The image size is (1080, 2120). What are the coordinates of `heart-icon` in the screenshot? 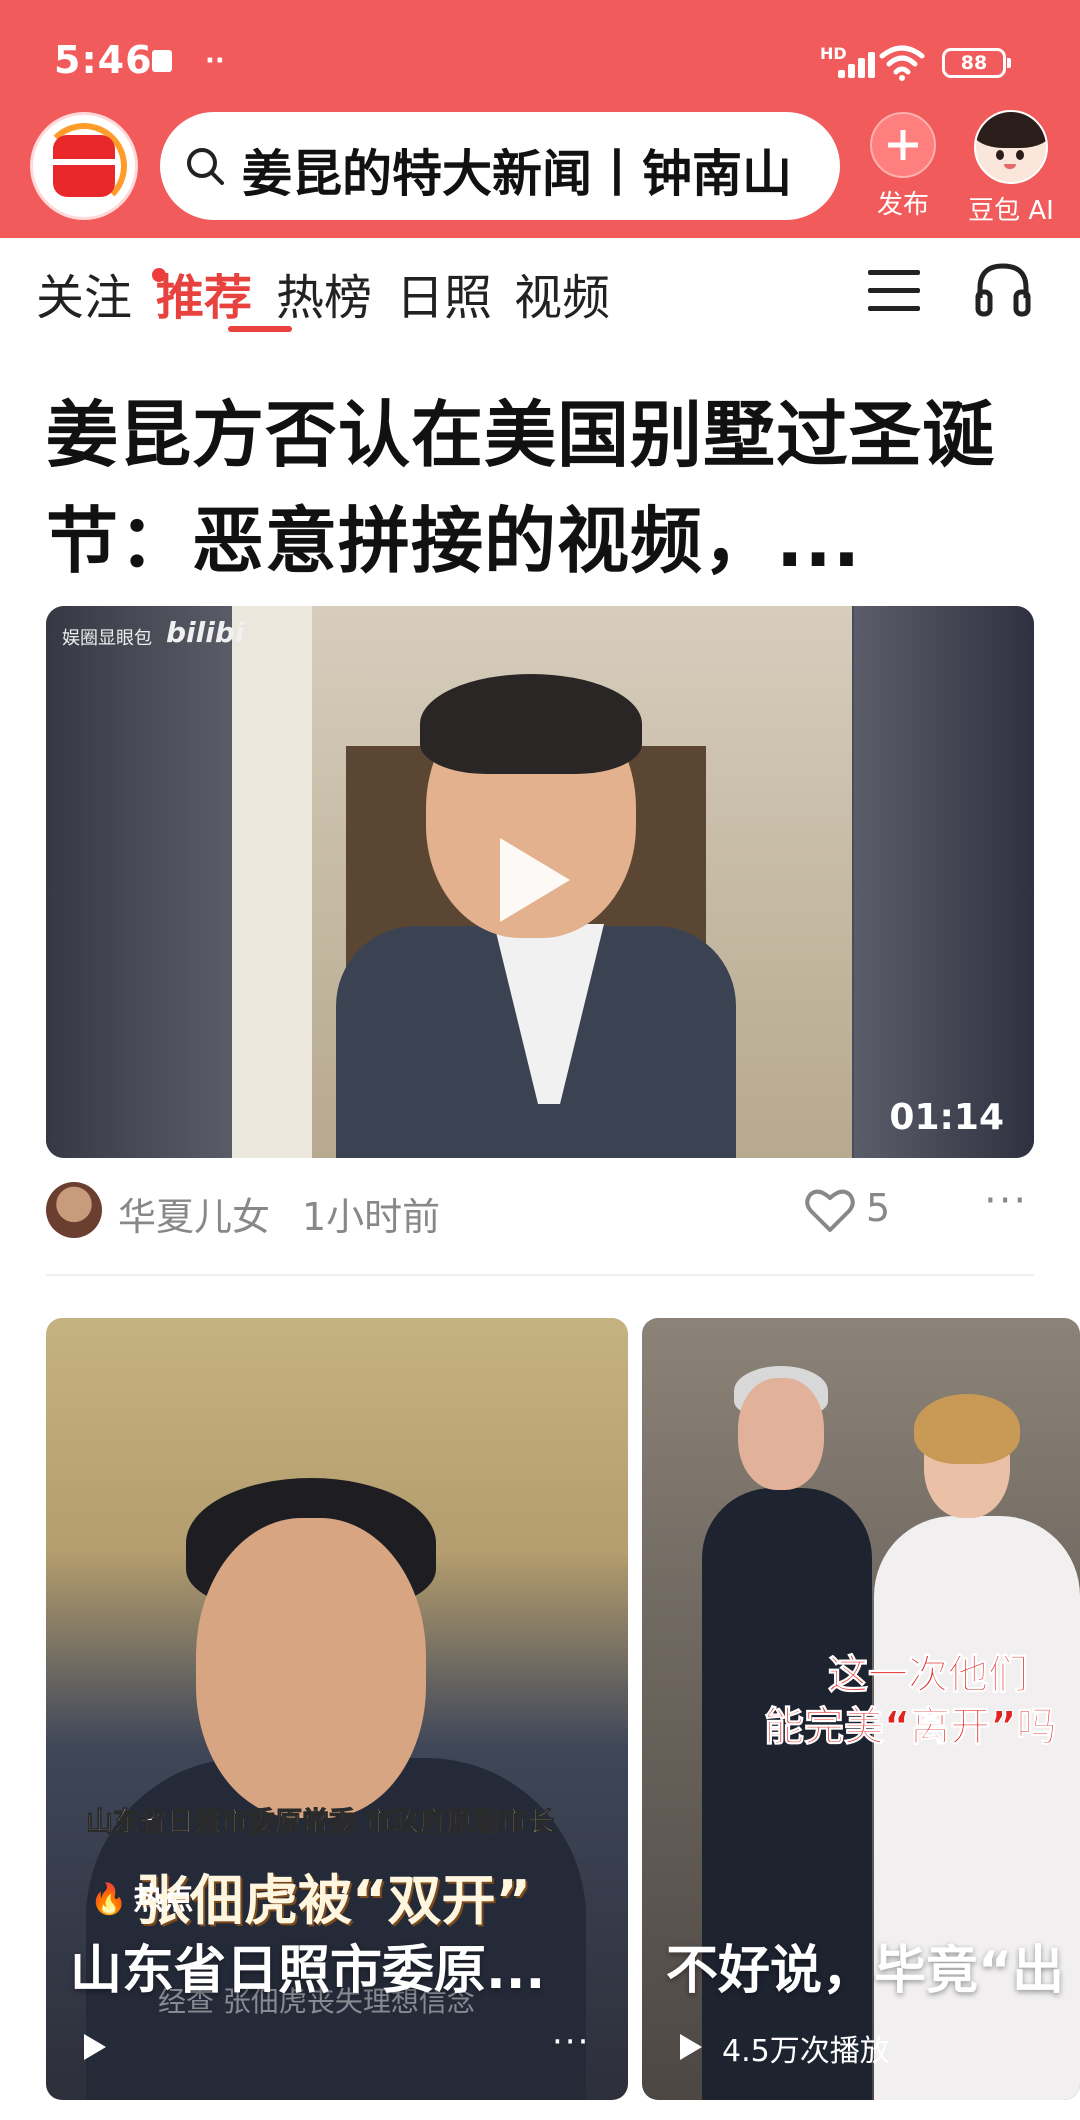 It's located at (830, 1210).